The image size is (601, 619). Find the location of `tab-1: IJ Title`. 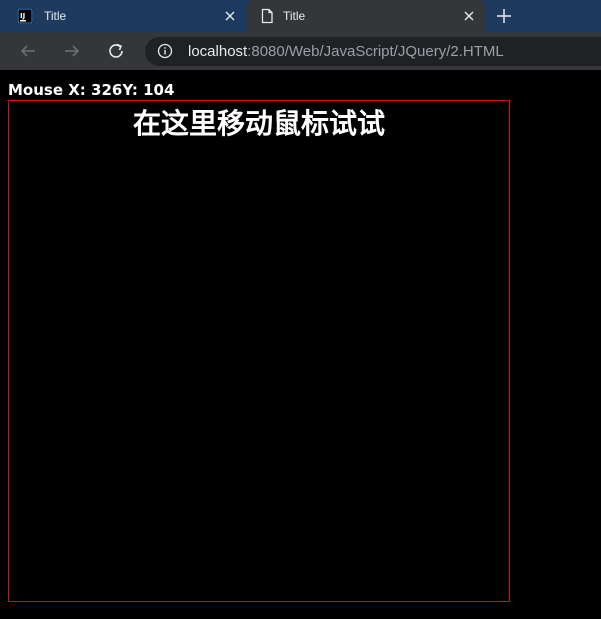

tab-1: IJ Title is located at coordinates (122, 16).